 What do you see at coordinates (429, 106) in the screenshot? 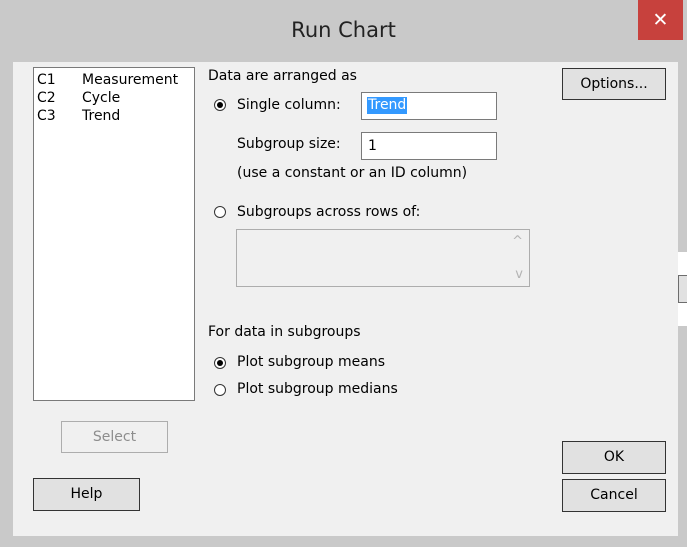
I see `single-column-input: Trend` at bounding box center [429, 106].